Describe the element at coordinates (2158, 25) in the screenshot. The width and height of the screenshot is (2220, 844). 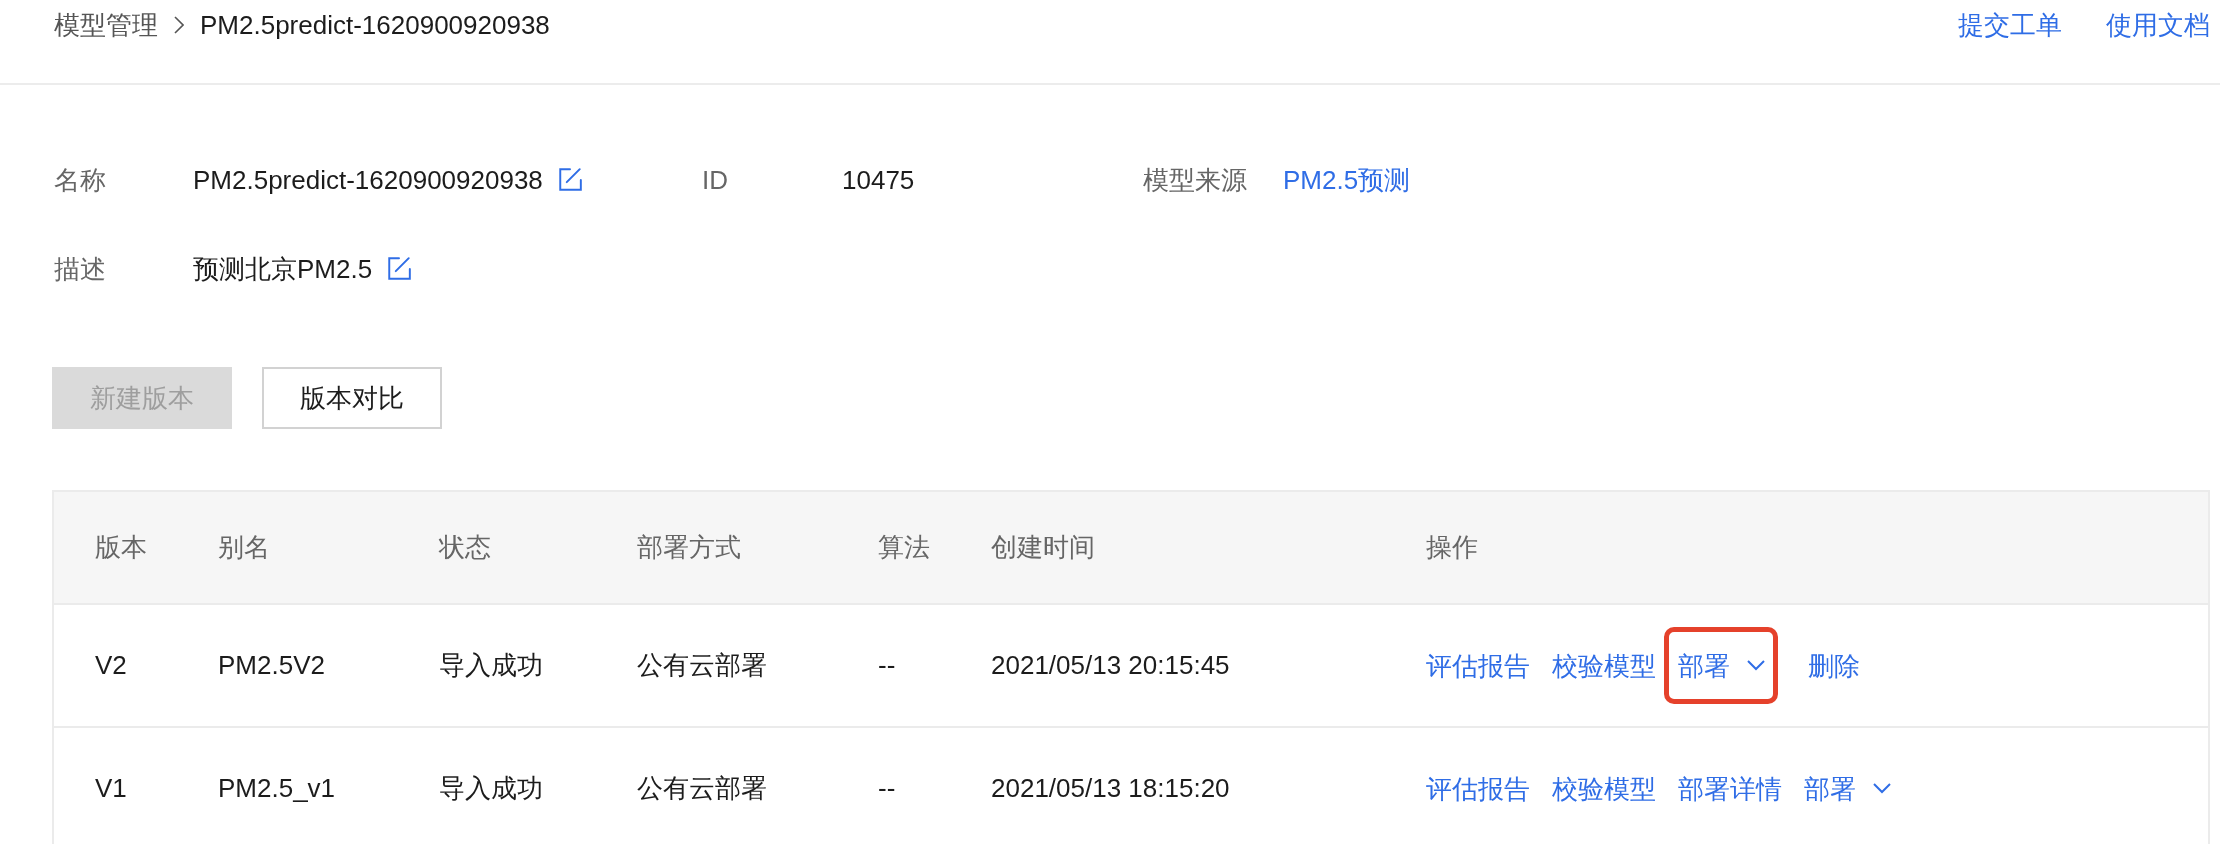
I see `header-link: 使用文档` at that location.